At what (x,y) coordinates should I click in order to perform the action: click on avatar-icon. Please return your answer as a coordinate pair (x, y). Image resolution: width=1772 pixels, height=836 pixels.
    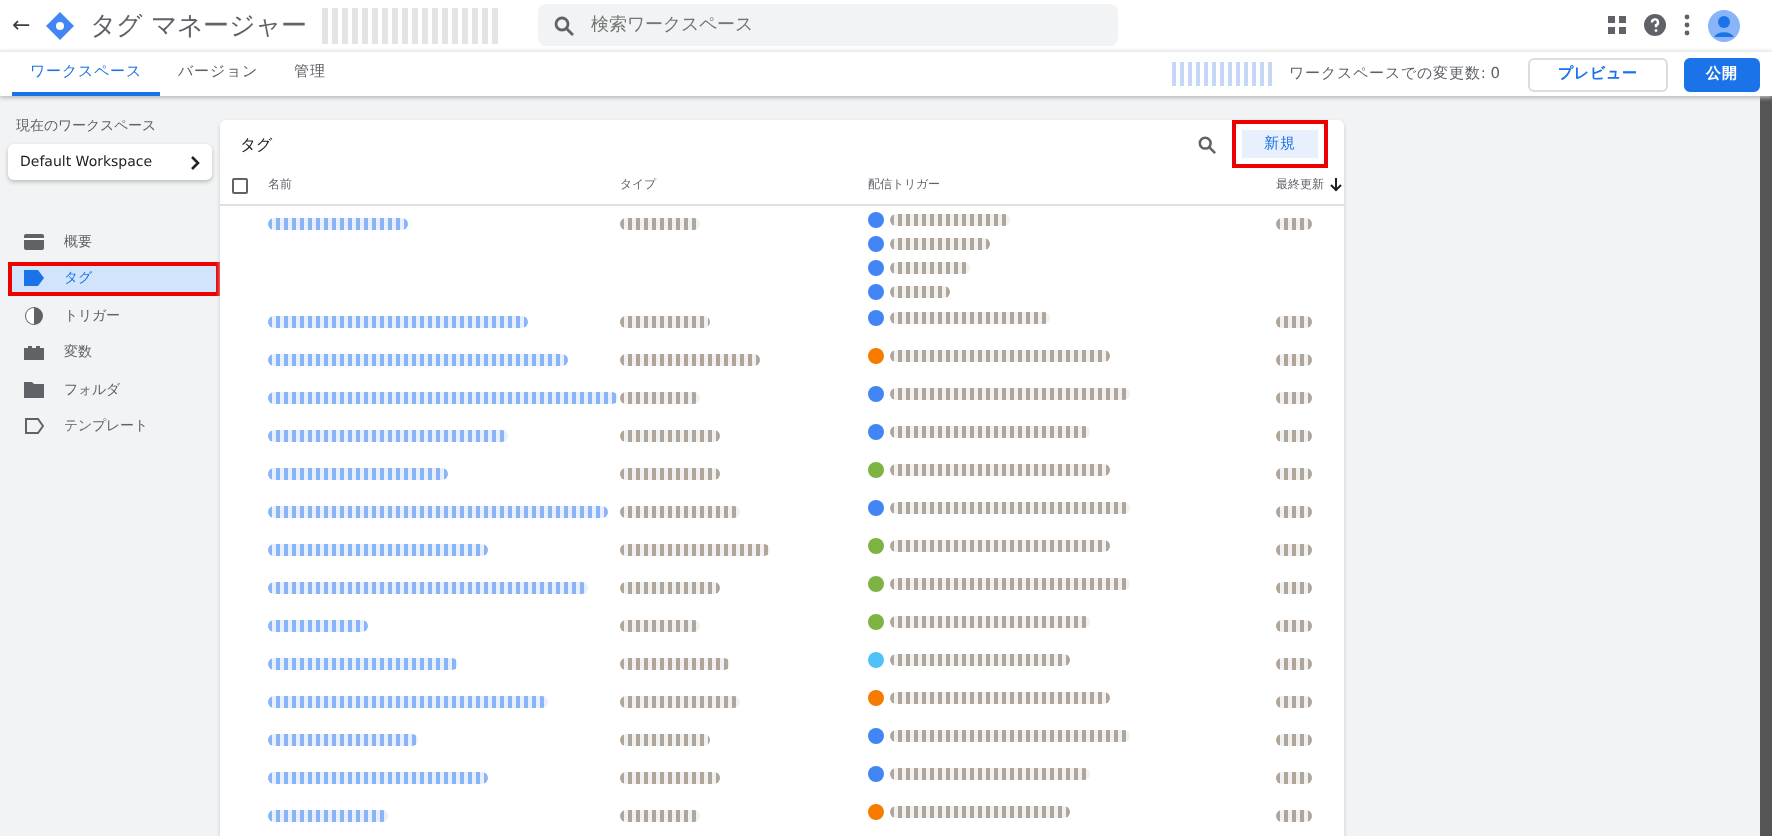
    Looking at the image, I should click on (1724, 25).